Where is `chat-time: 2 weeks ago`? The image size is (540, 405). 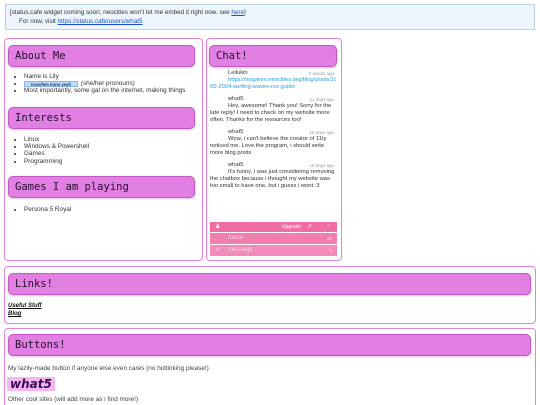 chat-time: 2 weeks ago is located at coordinates (321, 73).